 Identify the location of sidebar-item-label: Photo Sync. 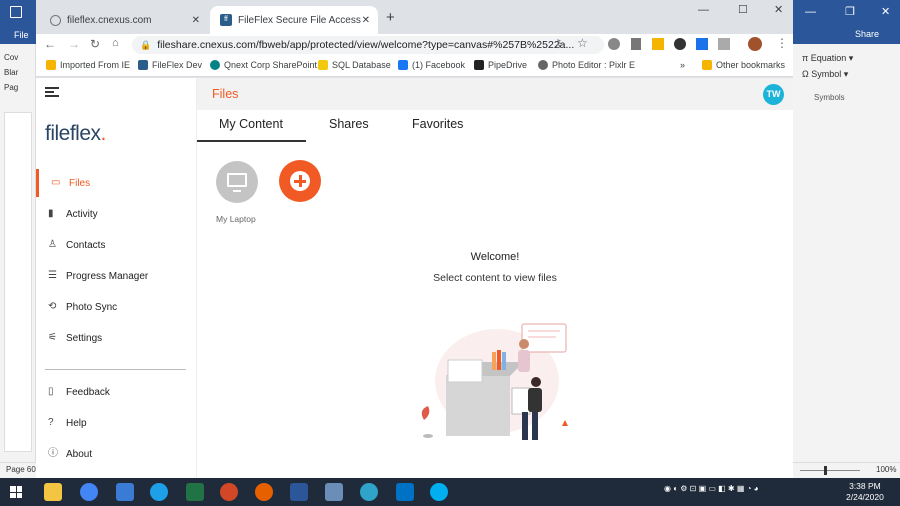
(92, 307).